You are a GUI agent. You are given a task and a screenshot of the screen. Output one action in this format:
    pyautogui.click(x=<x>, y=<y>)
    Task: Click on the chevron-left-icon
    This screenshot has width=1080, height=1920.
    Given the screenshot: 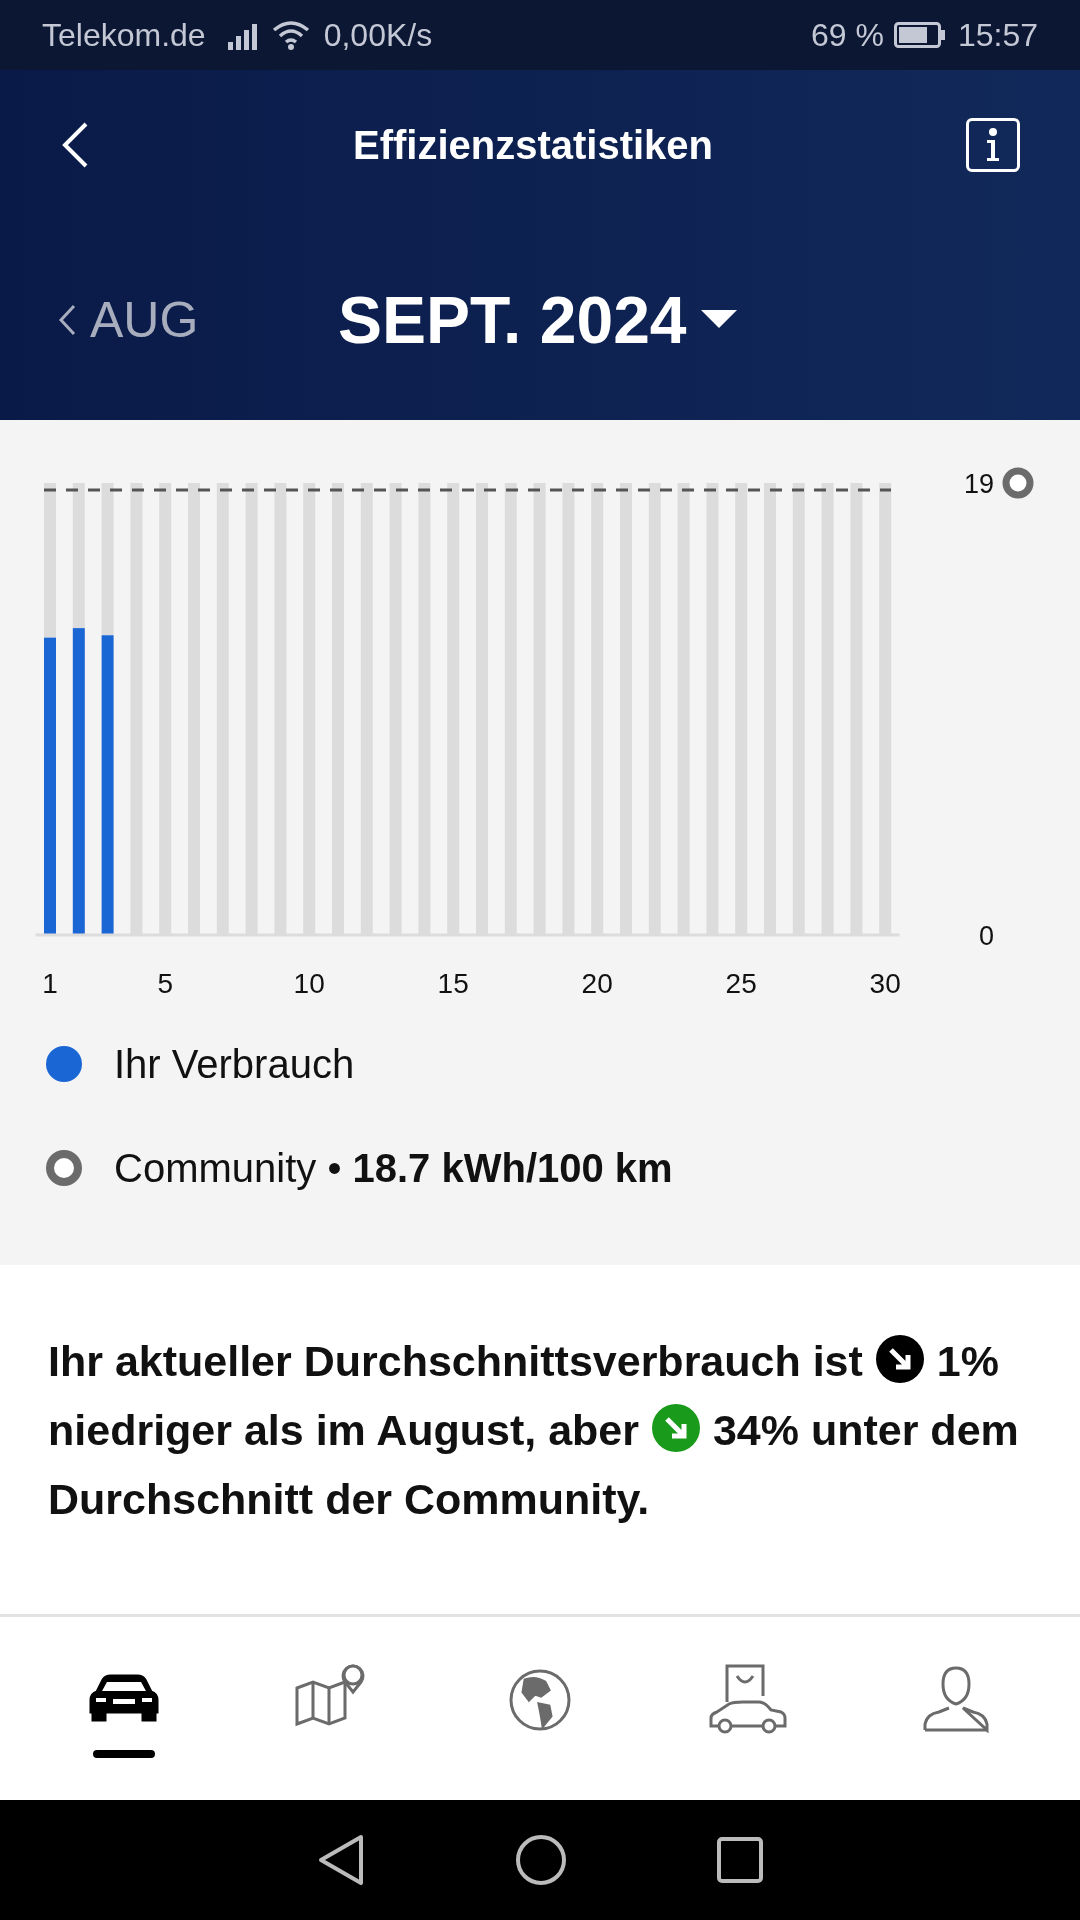 What is the action you would take?
    pyautogui.click(x=67, y=320)
    